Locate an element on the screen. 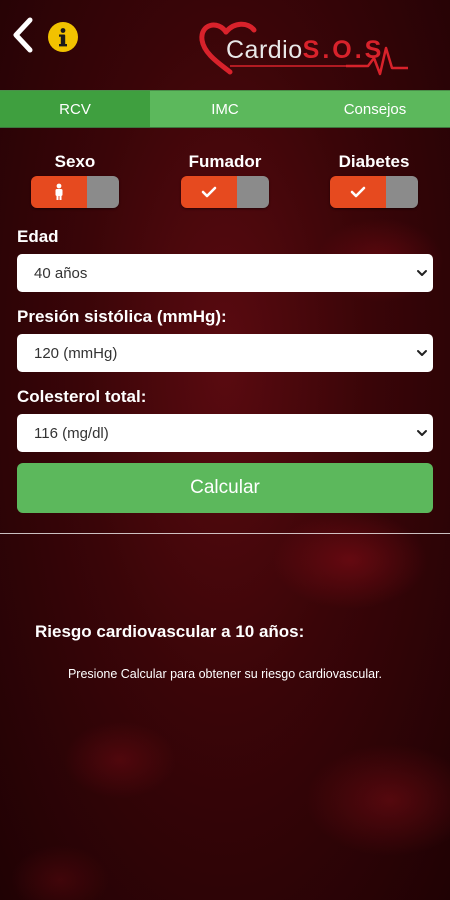 The width and height of the screenshot is (450, 900). toggle-row: Sexo Fumador Diabetes is located at coordinates (225, 182).